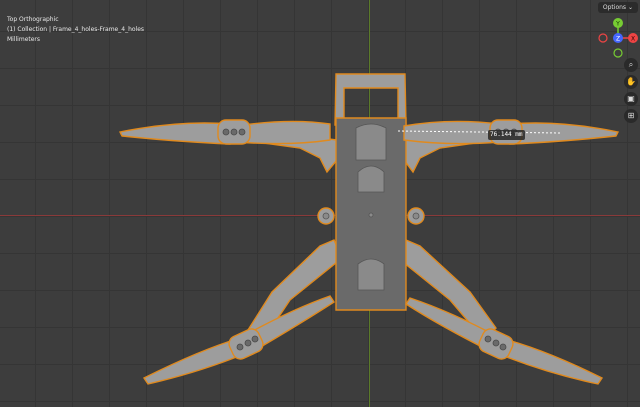 The height and width of the screenshot is (407, 640). What do you see at coordinates (371, 179) in the screenshot?
I see `body-upper-cutout` at bounding box center [371, 179].